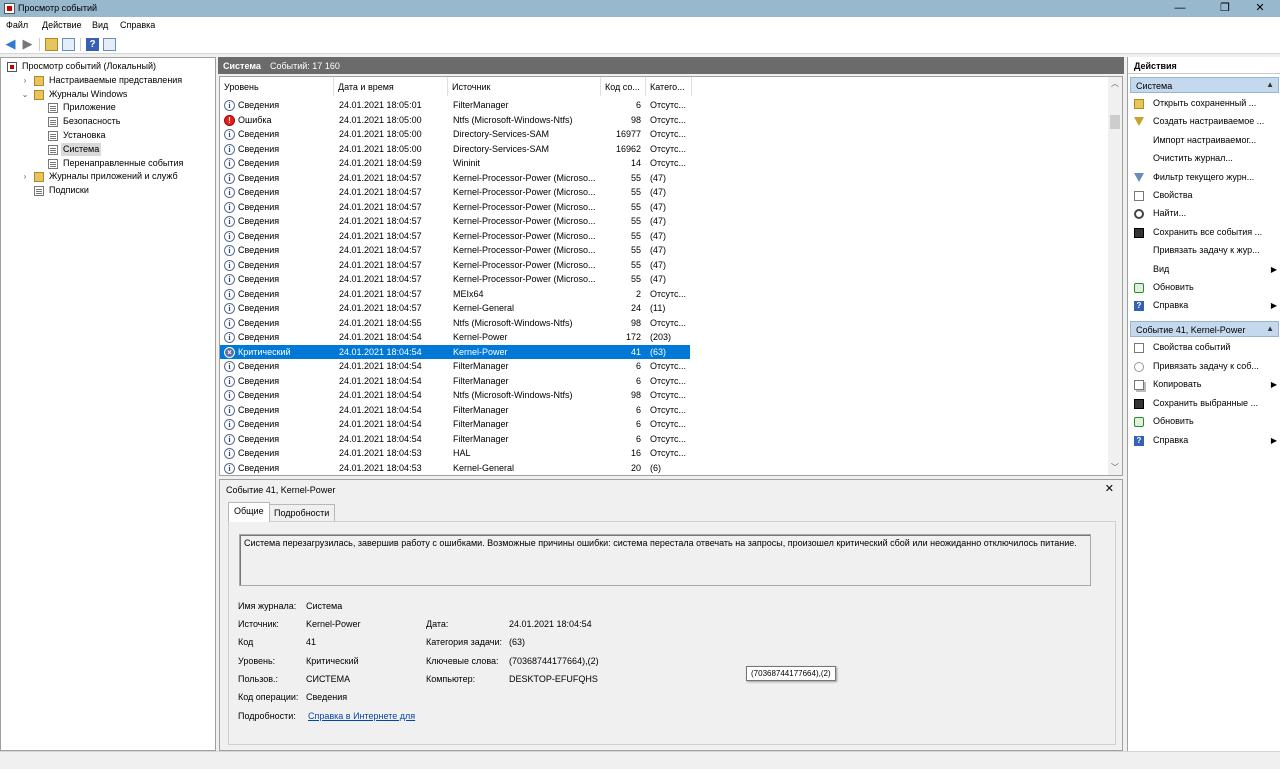 The image size is (1280, 769). I want to click on scroll-up-icon: ︿, so click(1115, 84).